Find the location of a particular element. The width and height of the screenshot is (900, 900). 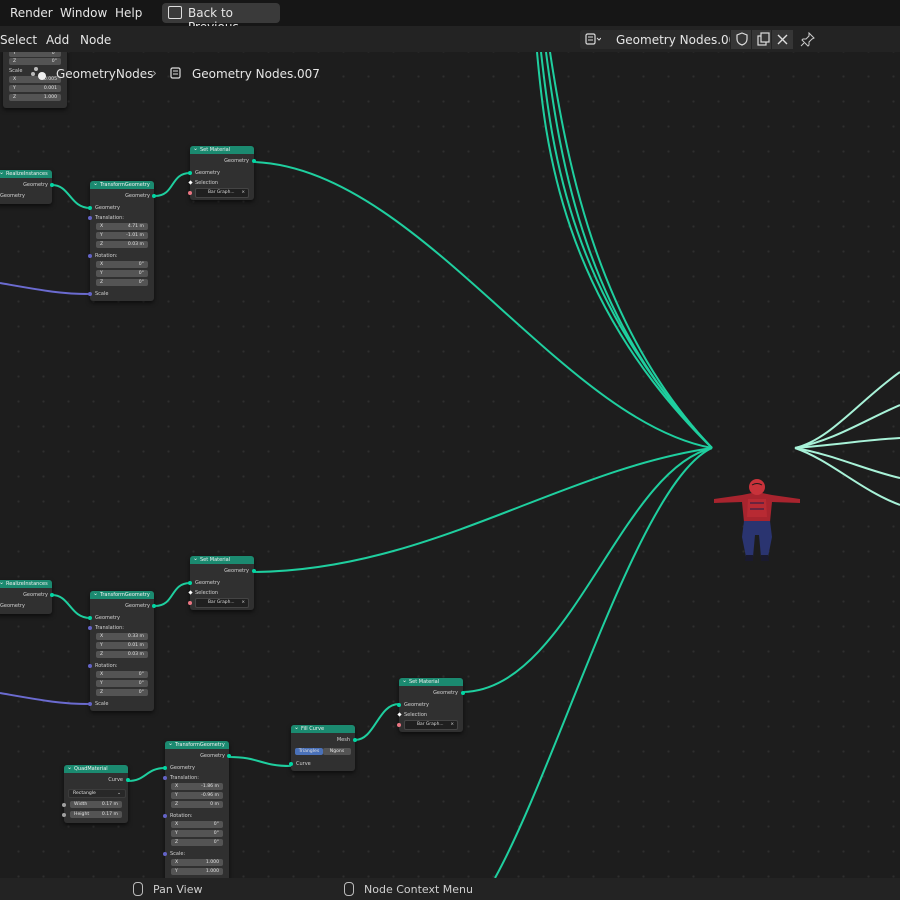

node-realize-instances-1: RealizeInstances Geometry Geometry is located at coordinates (27, 186).